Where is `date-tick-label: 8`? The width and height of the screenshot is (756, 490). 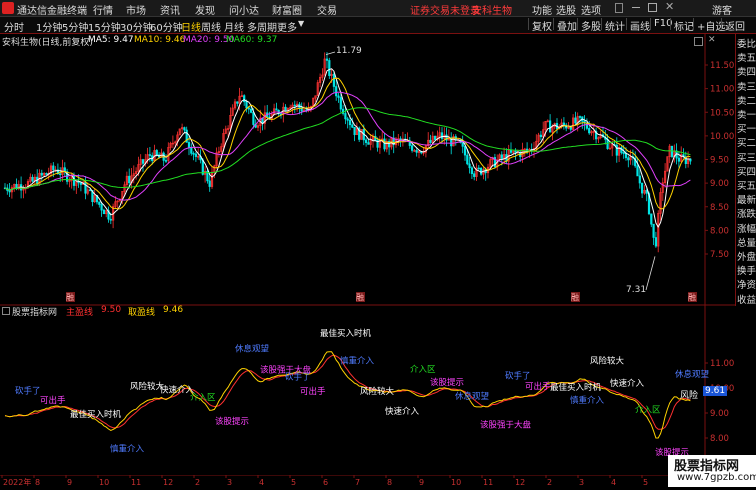
date-tick-label: 8 is located at coordinates (389, 482).